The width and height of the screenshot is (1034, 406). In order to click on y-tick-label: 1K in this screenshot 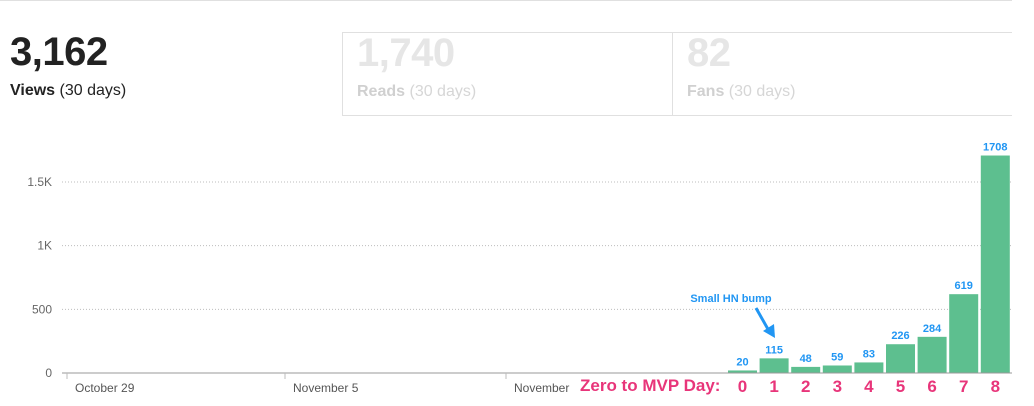, I will do `click(44, 246)`.